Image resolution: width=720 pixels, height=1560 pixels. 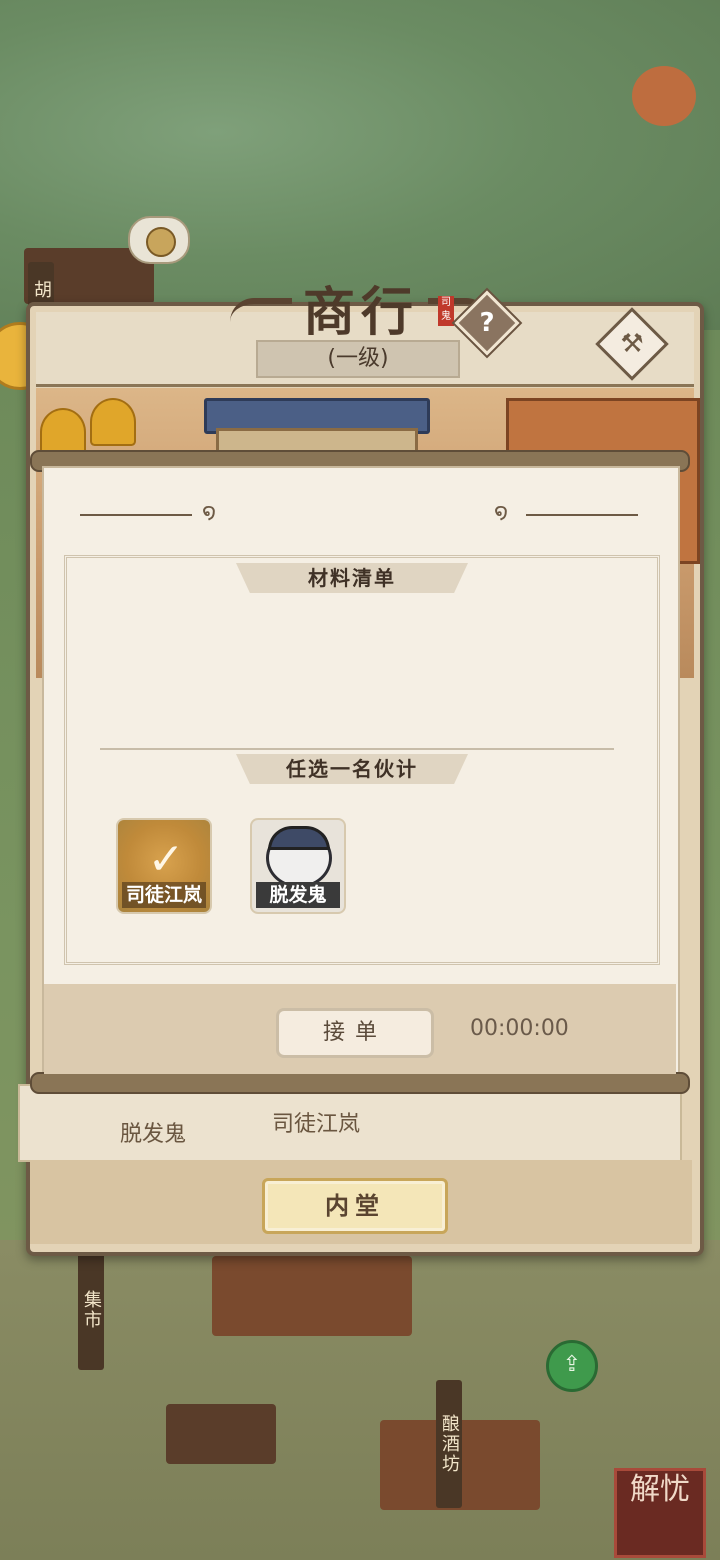 What do you see at coordinates (487, 323) in the screenshot?
I see `question-icon: ?` at bounding box center [487, 323].